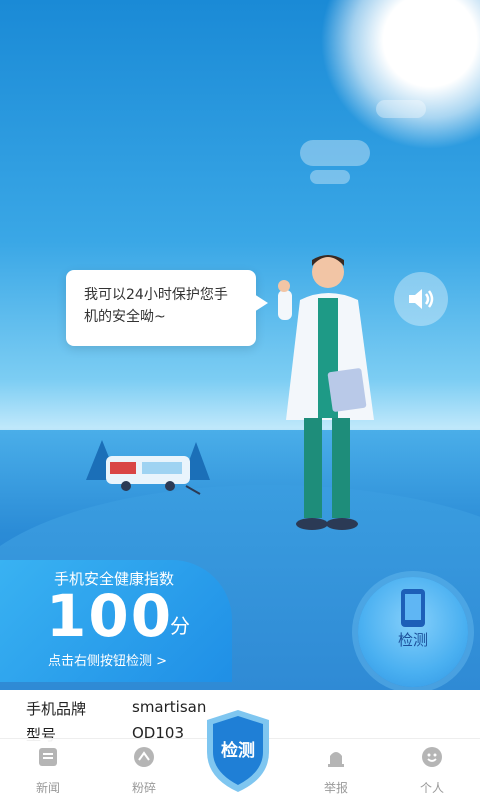 The height and width of the screenshot is (801, 480). Describe the element at coordinates (336, 759) in the screenshot. I see `report-icon` at that location.